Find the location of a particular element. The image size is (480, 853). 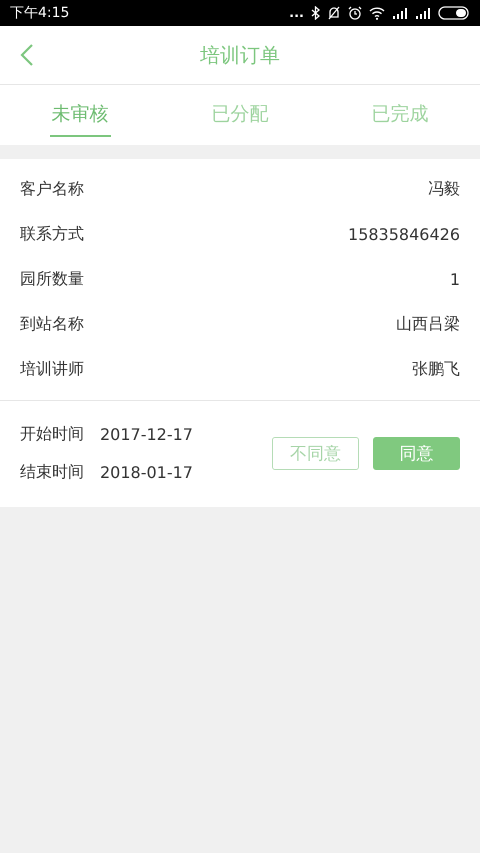

tab: 未审核 is located at coordinates (80, 111).